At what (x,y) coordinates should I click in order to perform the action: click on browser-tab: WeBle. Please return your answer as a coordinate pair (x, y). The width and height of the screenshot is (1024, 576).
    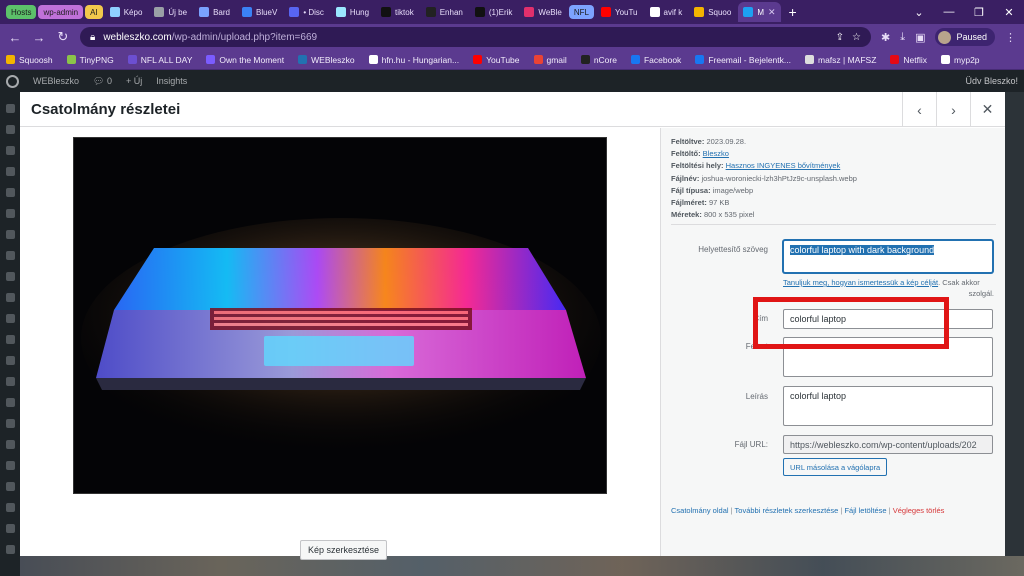
    Looking at the image, I should click on (542, 12).